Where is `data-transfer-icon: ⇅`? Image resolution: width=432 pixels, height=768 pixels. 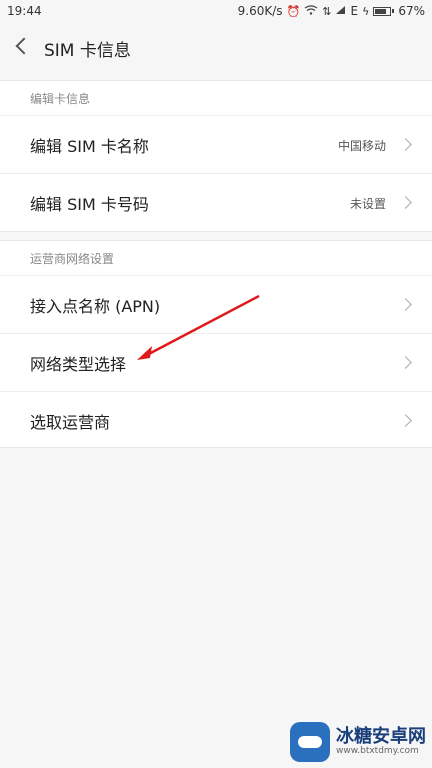 data-transfer-icon: ⇅ is located at coordinates (327, 11).